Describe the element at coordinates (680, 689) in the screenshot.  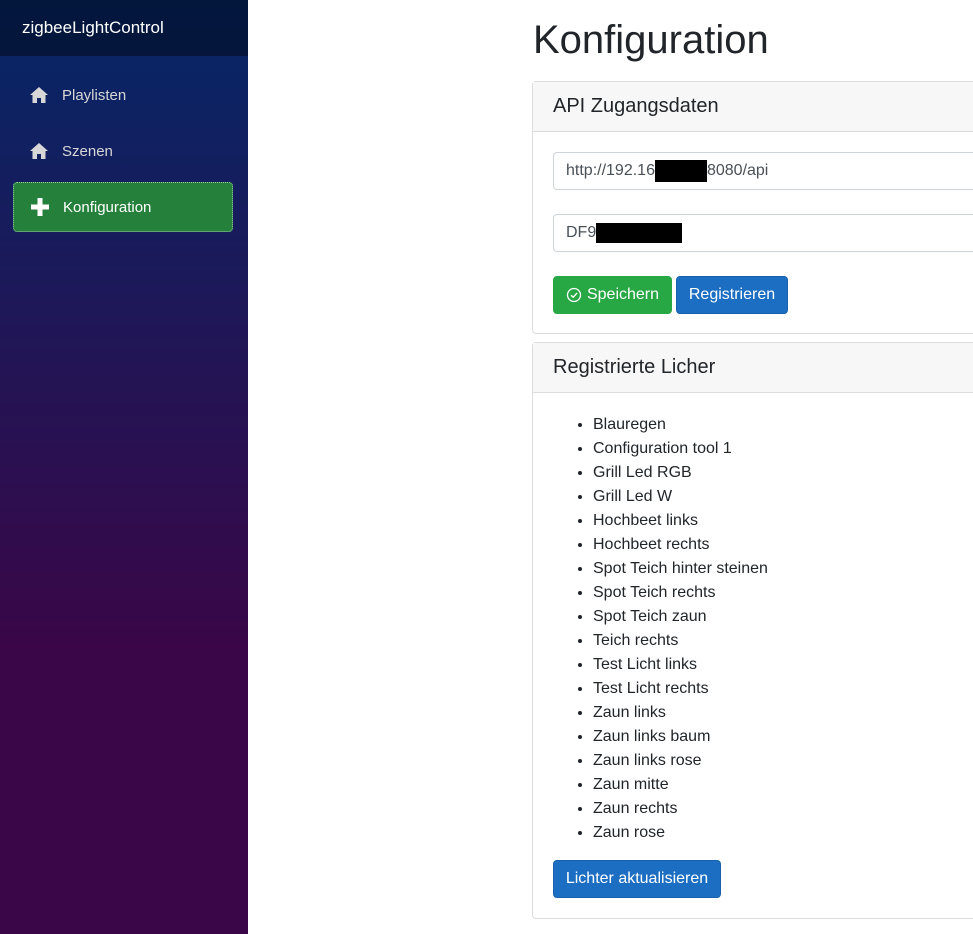
I see `list-item: Test Licht rechts` at that location.